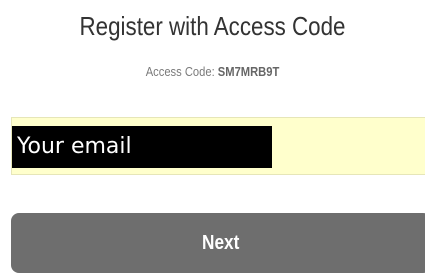  I want to click on access-code-line: Access Code: SM7MRB9T, so click(213, 72).